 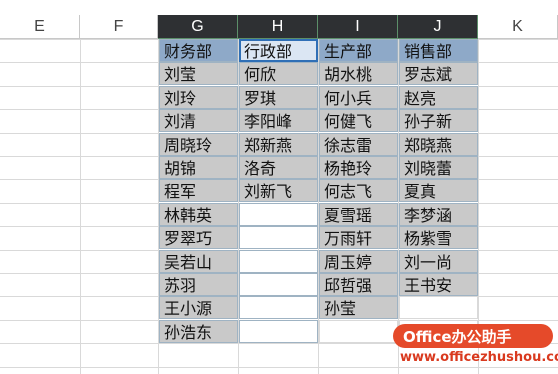 I want to click on toolbar-strip, so click(x=279, y=7).